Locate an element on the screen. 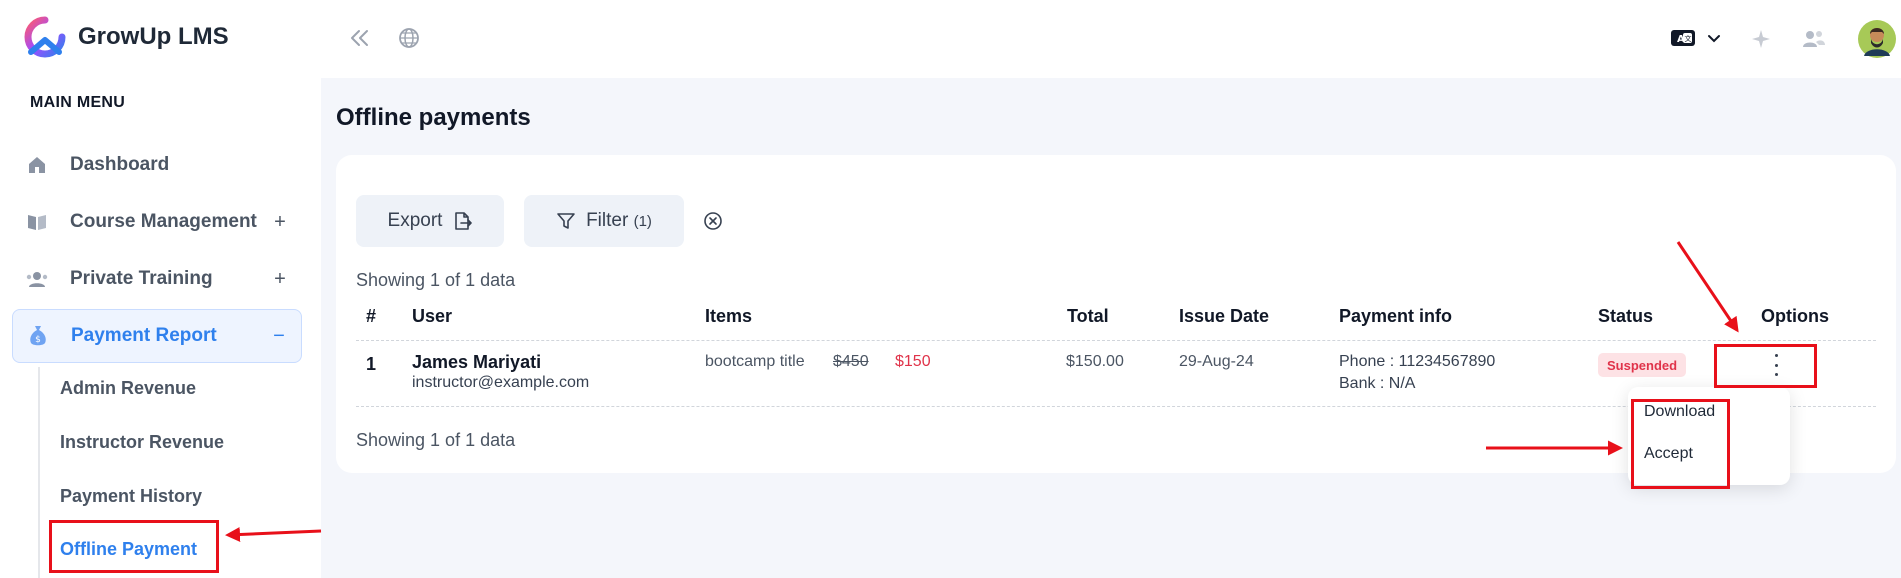 The height and width of the screenshot is (578, 1901). payment-phone: Phone : 11234567890 is located at coordinates (1417, 361).